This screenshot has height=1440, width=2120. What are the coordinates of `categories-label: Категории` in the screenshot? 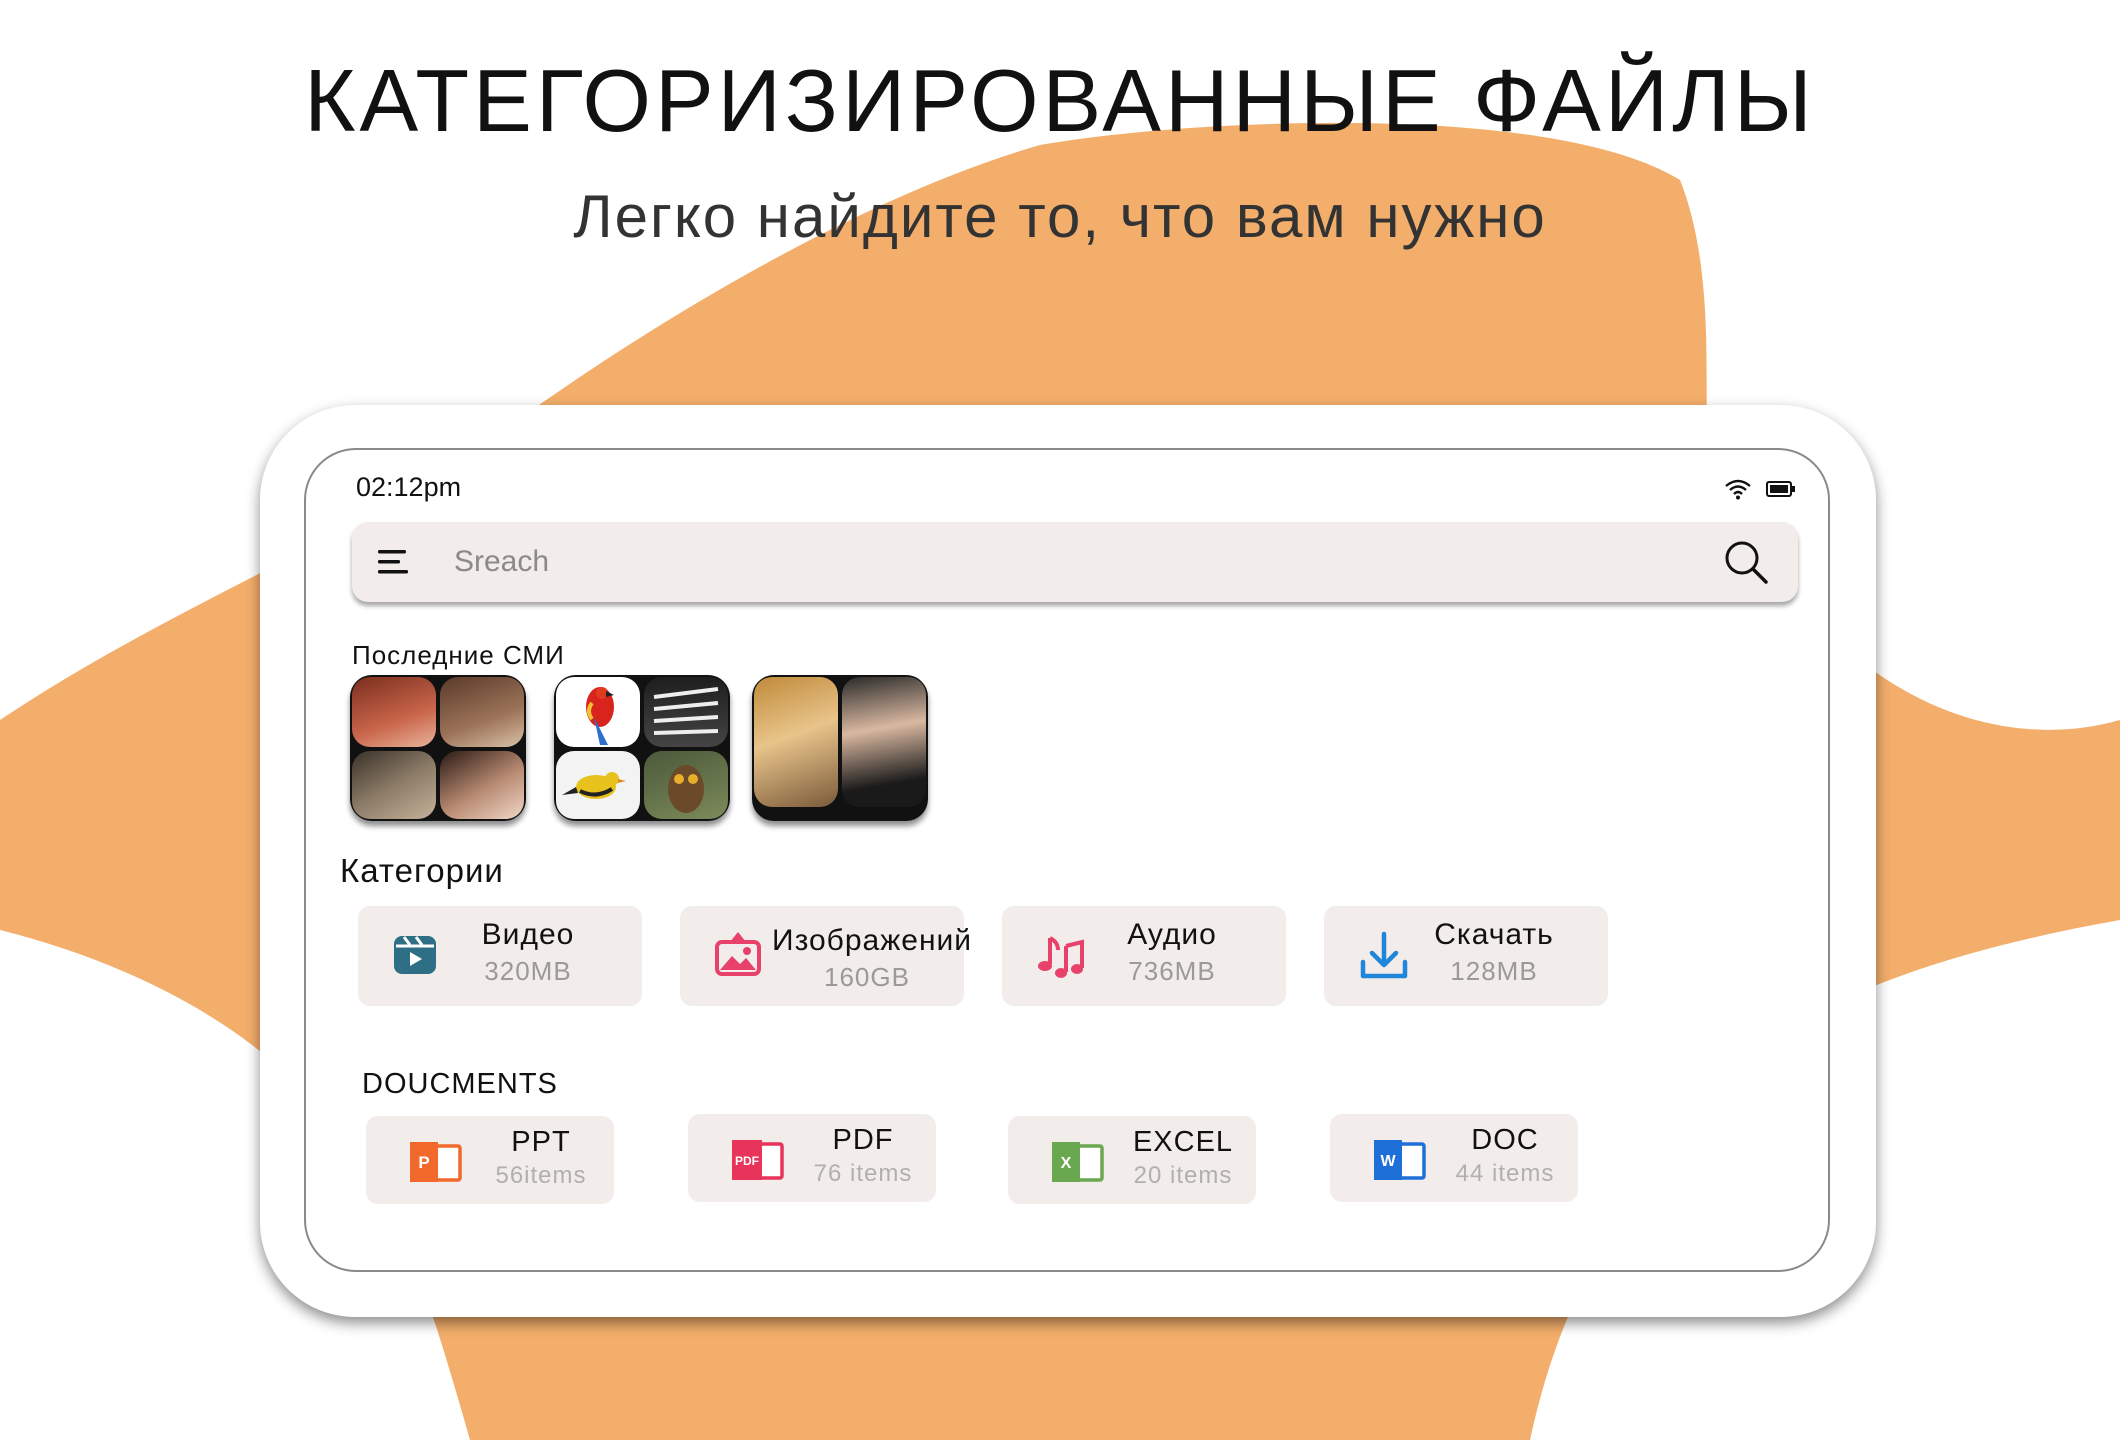 It's located at (422, 870).